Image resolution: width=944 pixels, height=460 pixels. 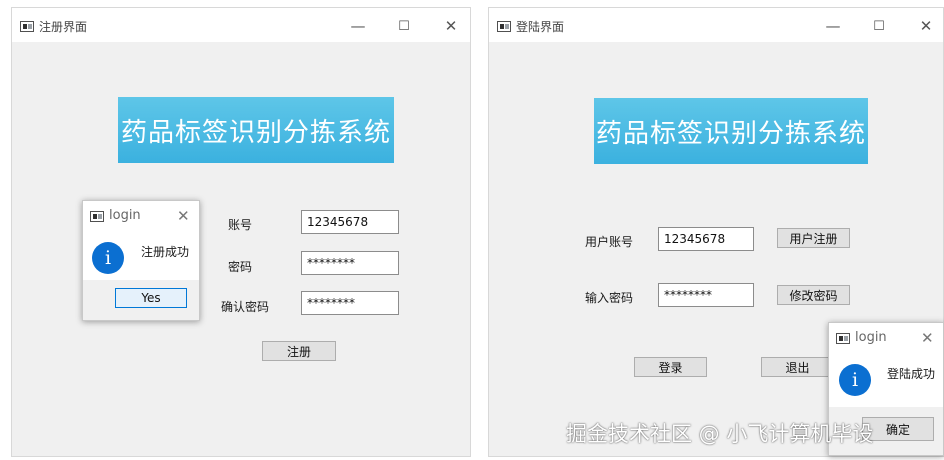 I want to click on confirm-password-field: ********, so click(x=350, y=303).